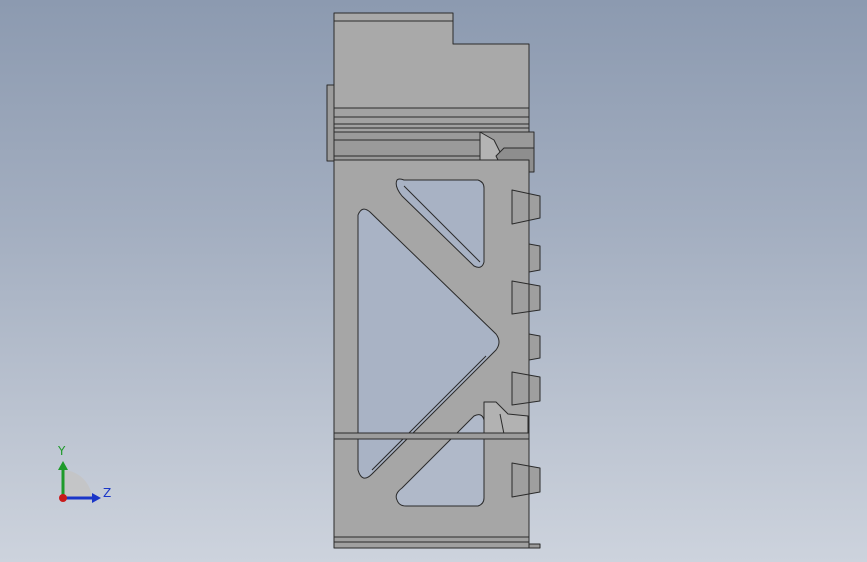  Describe the element at coordinates (431, 60) in the screenshot. I see `part-top-block` at that location.